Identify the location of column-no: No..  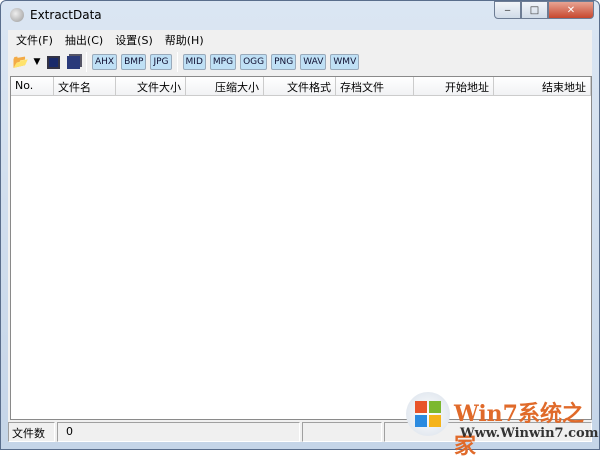
(32, 86).